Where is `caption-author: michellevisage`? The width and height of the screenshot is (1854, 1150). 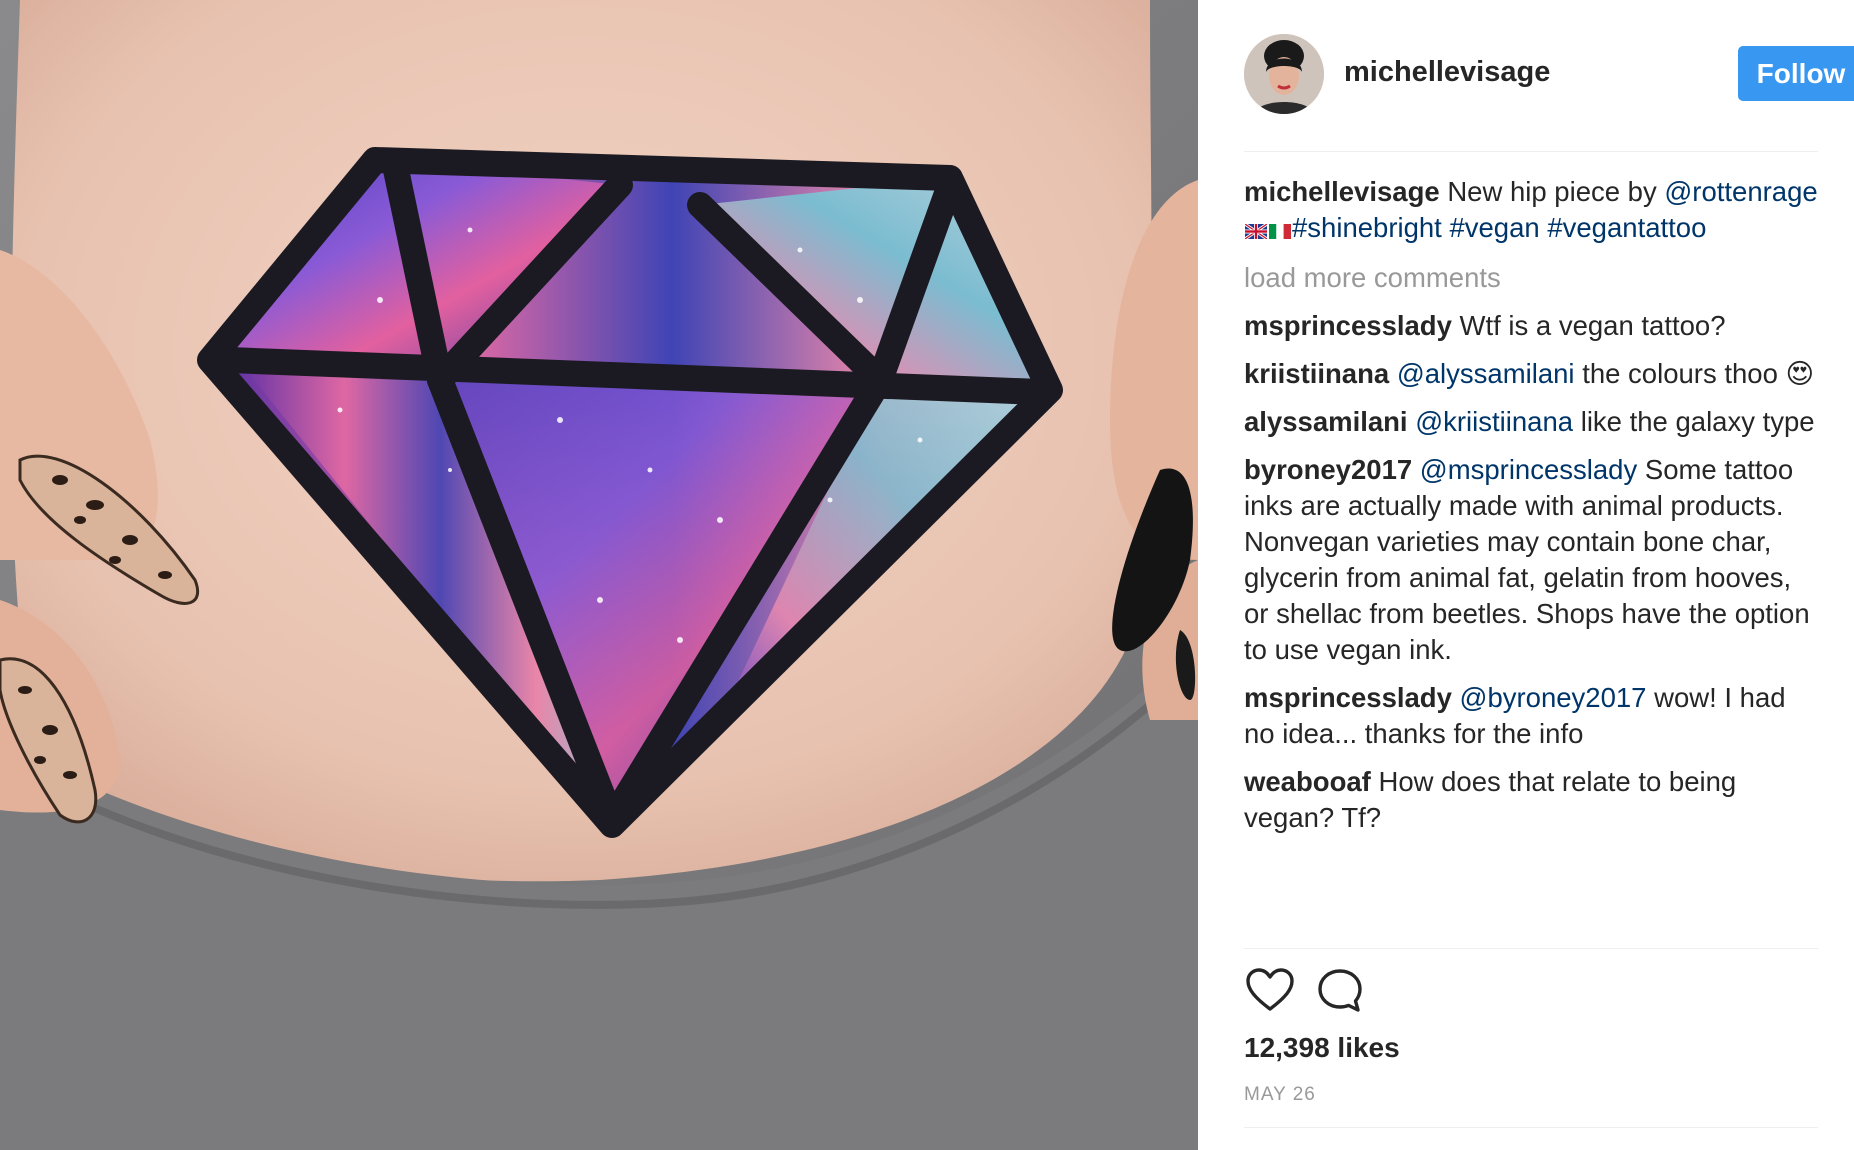
caption-author: michellevisage is located at coordinates (1342, 191).